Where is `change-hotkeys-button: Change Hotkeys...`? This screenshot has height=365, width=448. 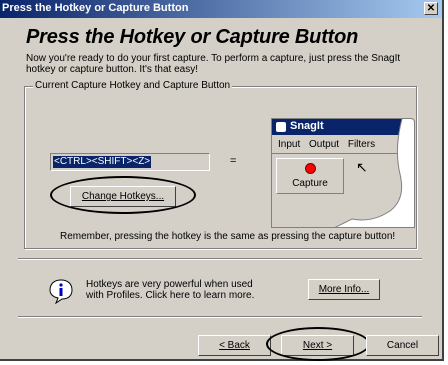
change-hotkeys-button: Change Hotkeys... is located at coordinates (123, 196).